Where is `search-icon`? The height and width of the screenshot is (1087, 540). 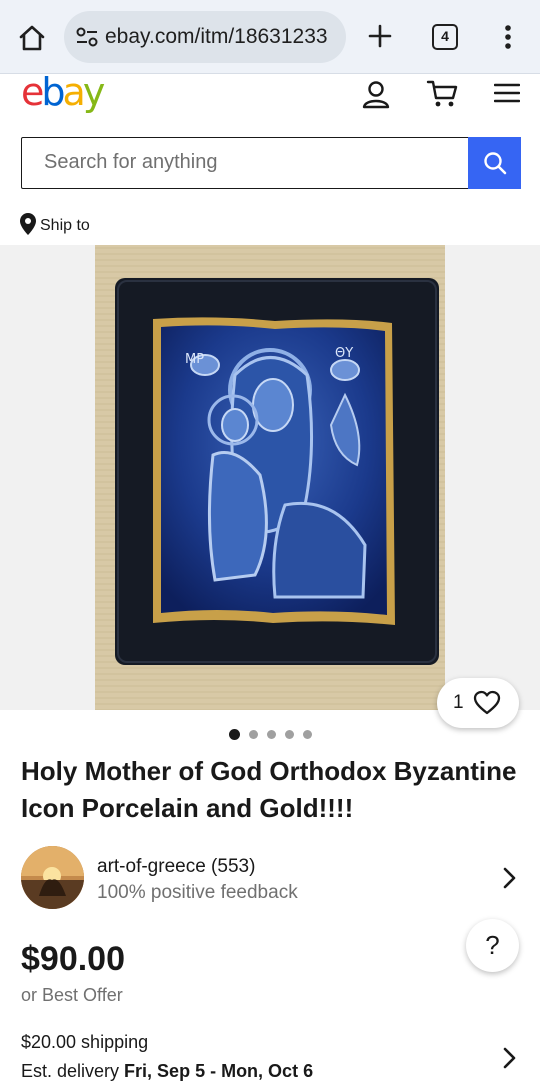 search-icon is located at coordinates (495, 163).